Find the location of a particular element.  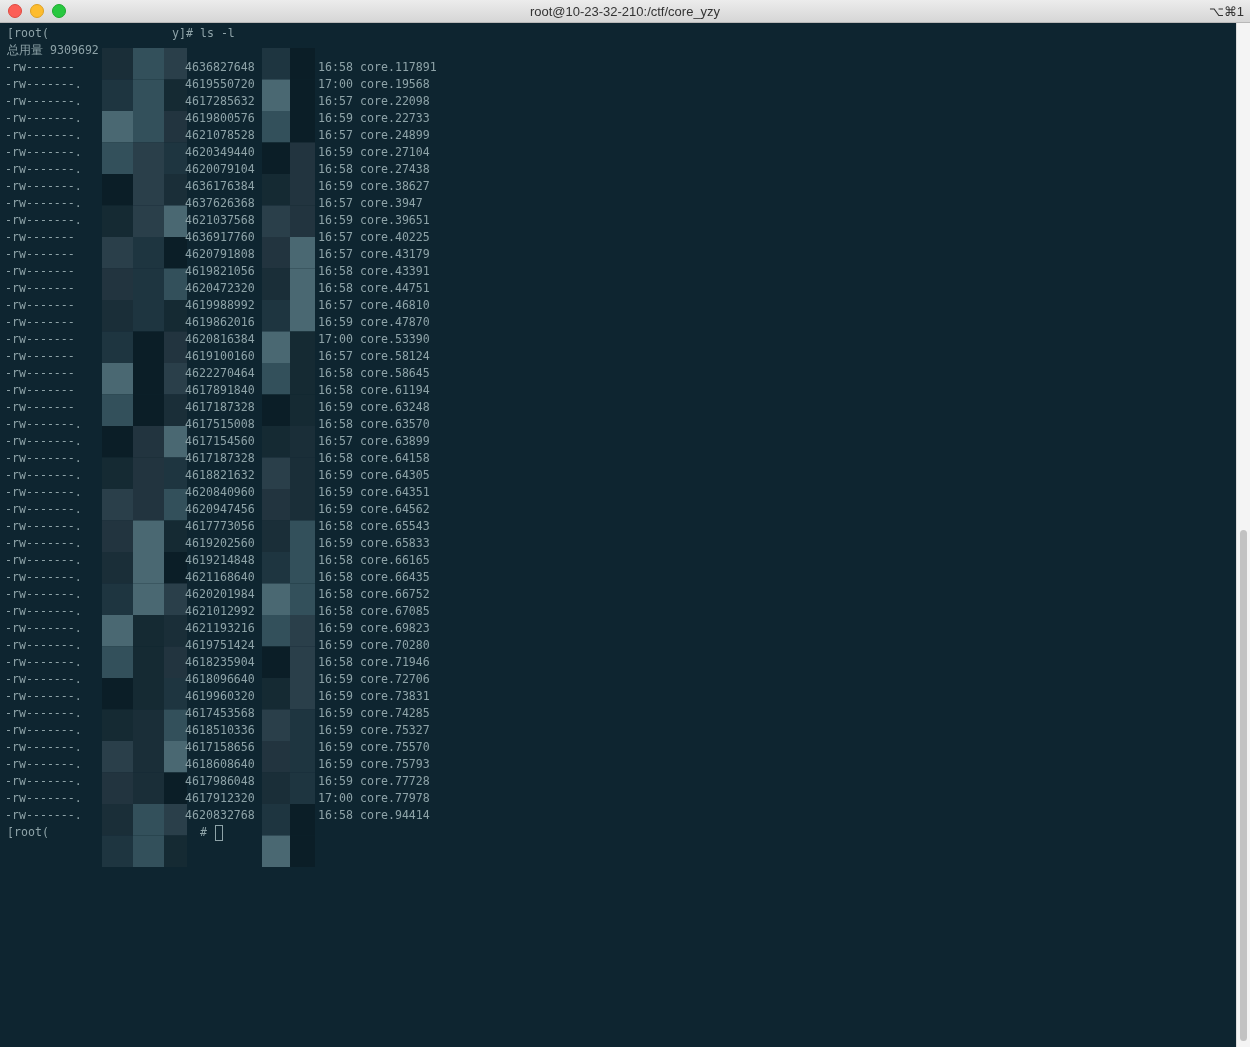

size-text: 4617891840 is located at coordinates (220, 390).